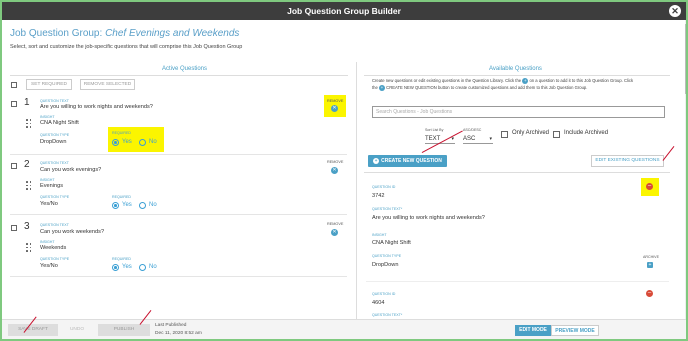 The height and width of the screenshot is (341, 688). I want to click on last-published-value: Dec 11, 2020 8:52 am, so click(178, 333).